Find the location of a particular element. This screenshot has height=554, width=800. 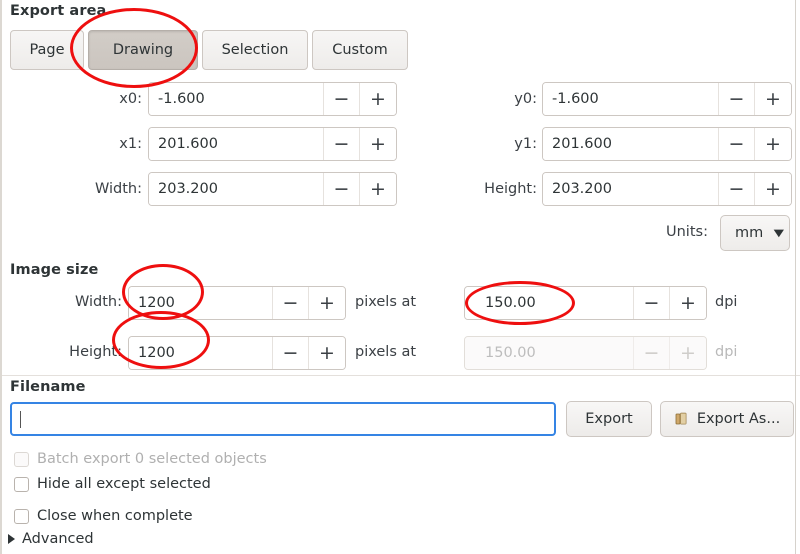

tab-custom-label: Custom is located at coordinates (360, 50).